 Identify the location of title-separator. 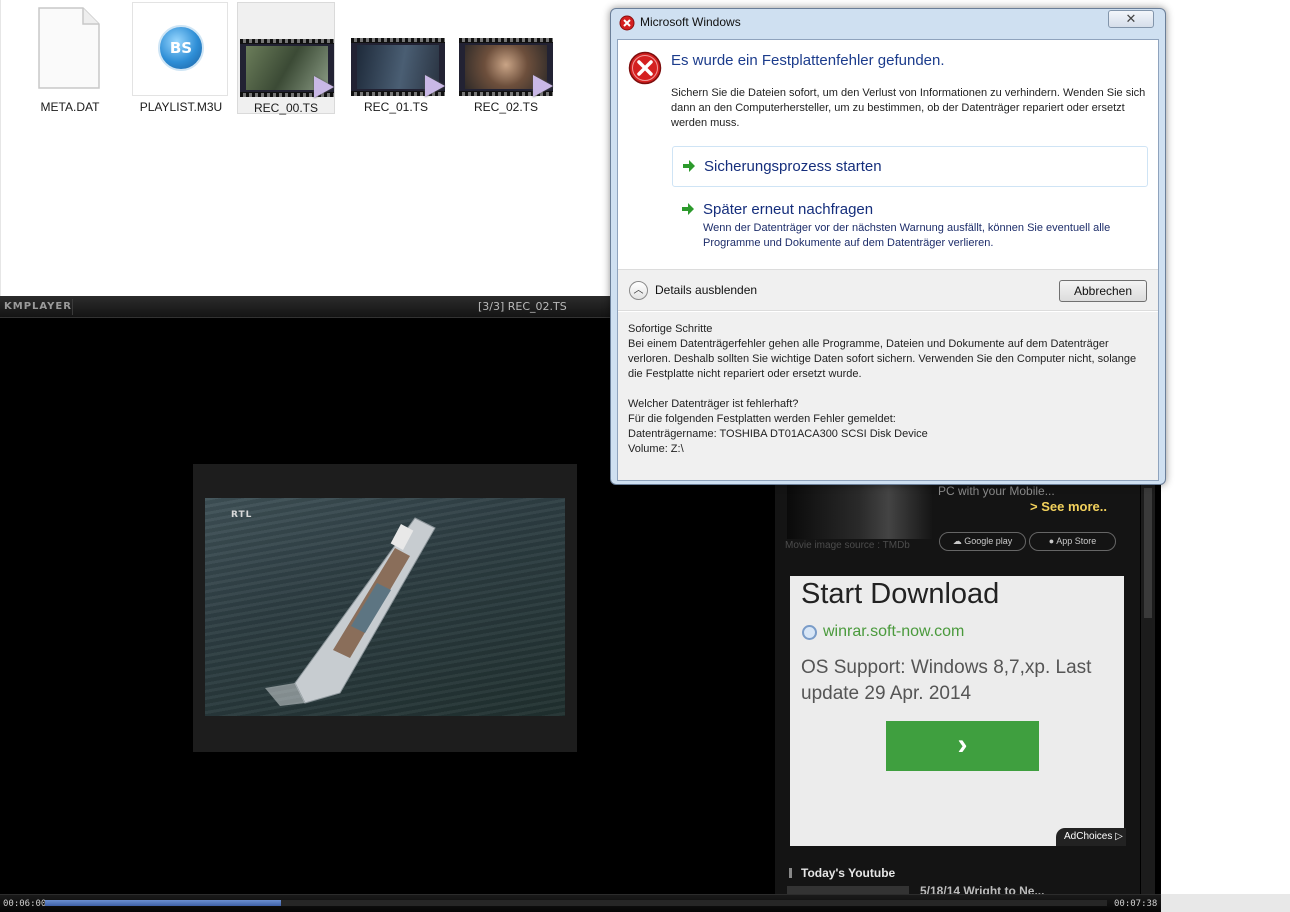
(72, 307).